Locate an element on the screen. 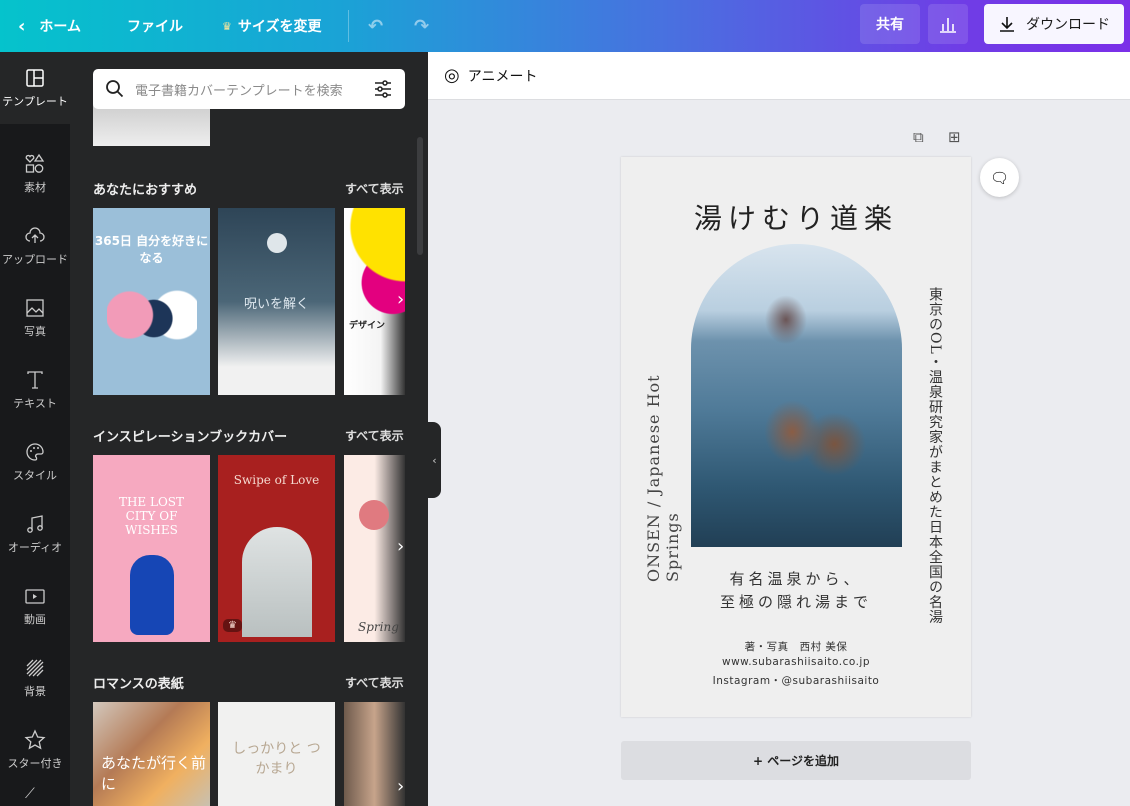 This screenshot has height=806, width=1130. rail-item-styles: スタイル is located at coordinates (35, 462).